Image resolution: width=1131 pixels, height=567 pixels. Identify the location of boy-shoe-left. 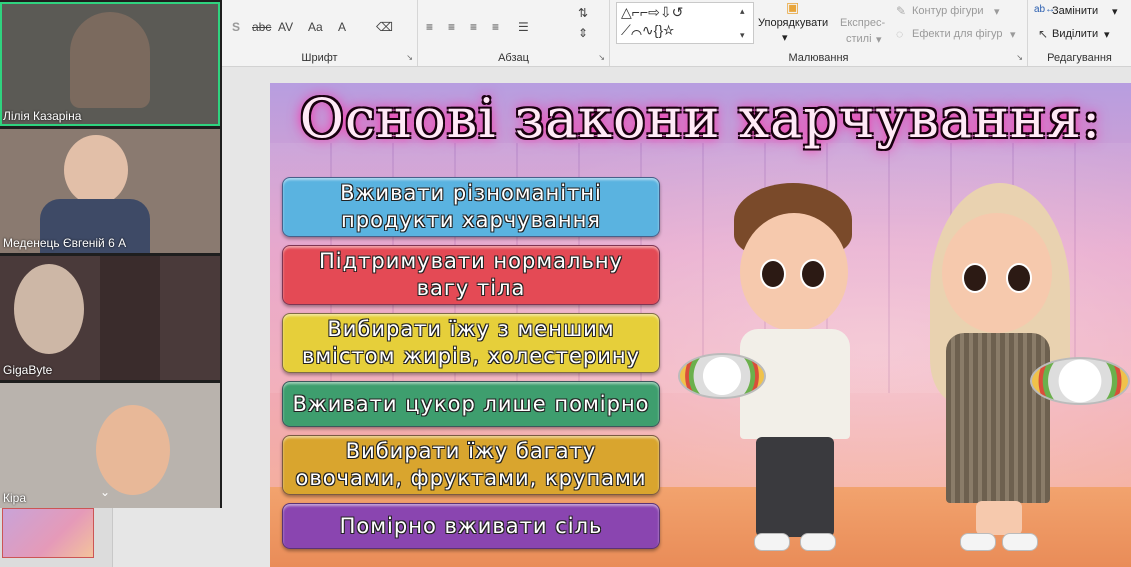
(772, 542).